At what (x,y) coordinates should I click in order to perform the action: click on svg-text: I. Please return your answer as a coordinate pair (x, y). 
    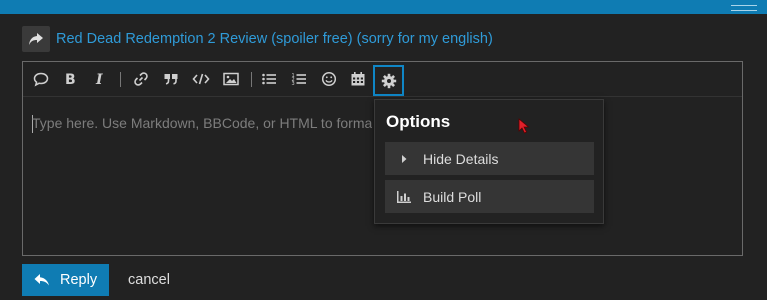
    Looking at the image, I should click on (99, 79).